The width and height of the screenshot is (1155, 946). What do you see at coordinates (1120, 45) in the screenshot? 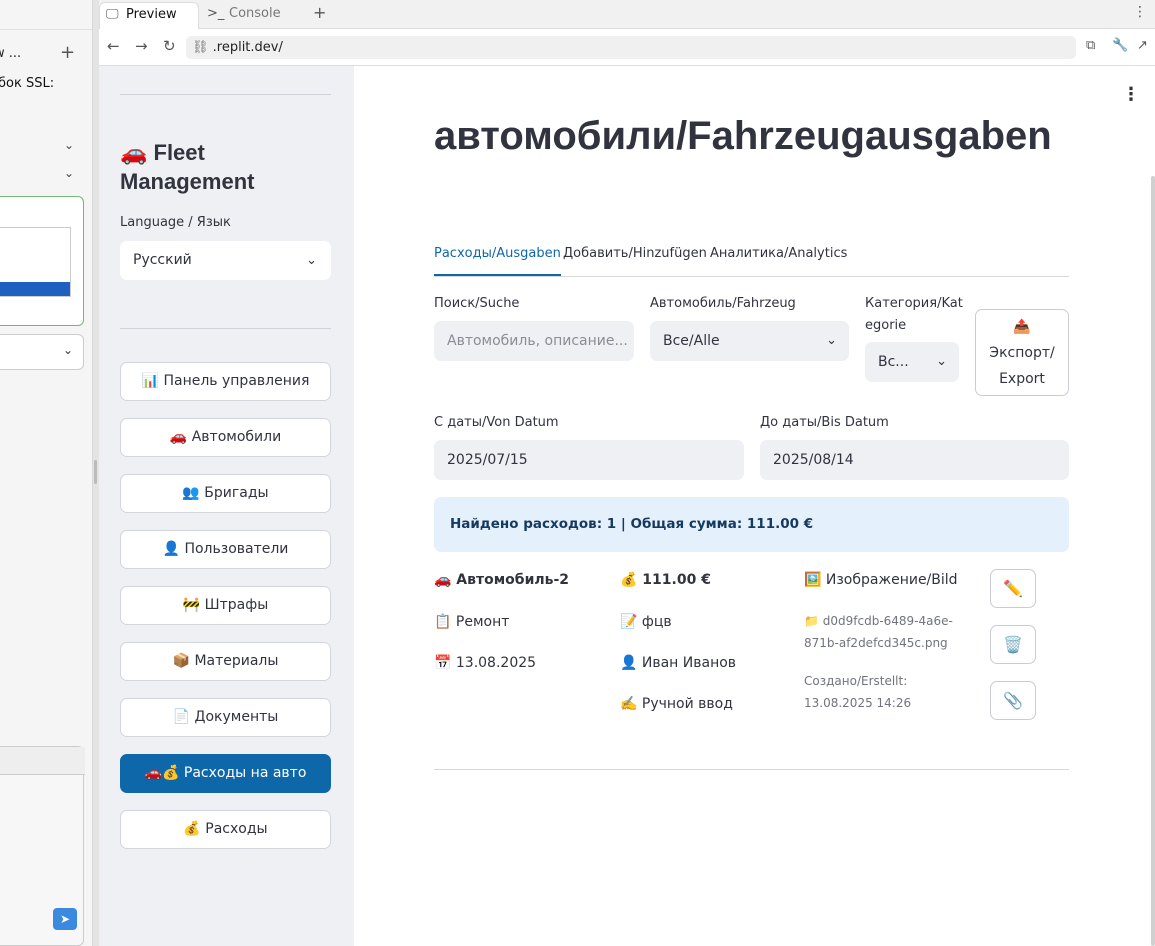
I see `wrench-icon: 🔧` at bounding box center [1120, 45].